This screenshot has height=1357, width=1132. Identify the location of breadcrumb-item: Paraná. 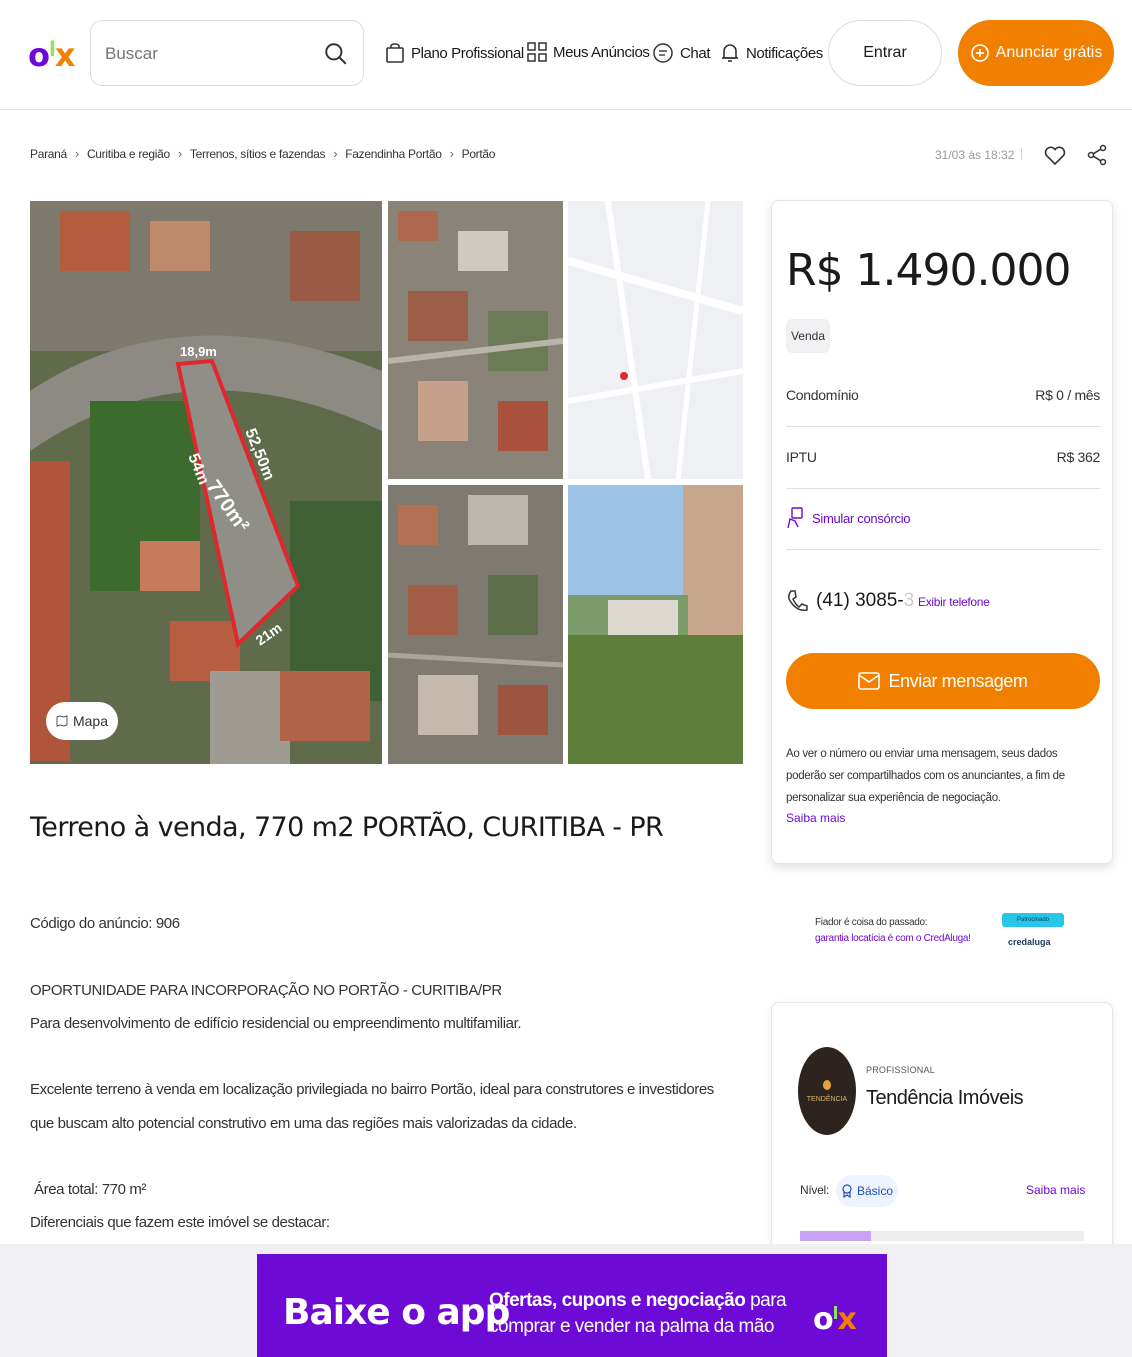
(48, 154).